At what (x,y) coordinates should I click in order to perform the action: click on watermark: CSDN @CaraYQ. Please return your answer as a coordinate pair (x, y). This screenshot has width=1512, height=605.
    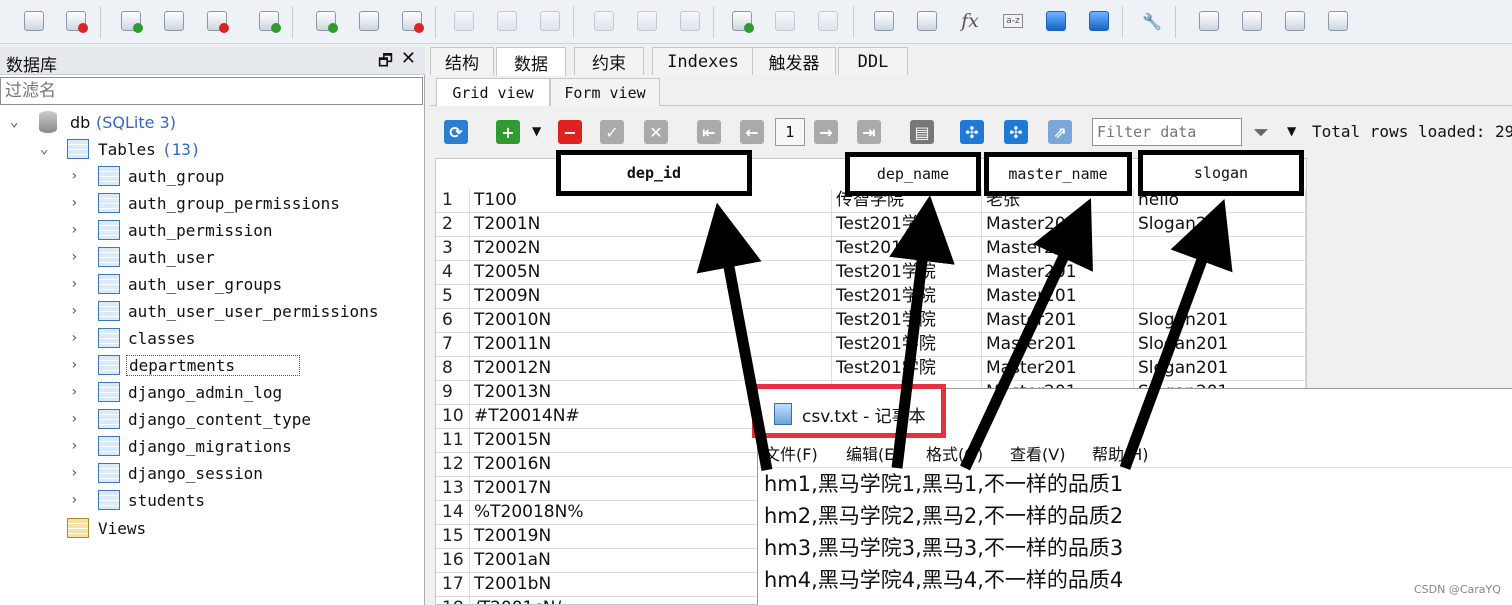
    Looking at the image, I should click on (1457, 589).